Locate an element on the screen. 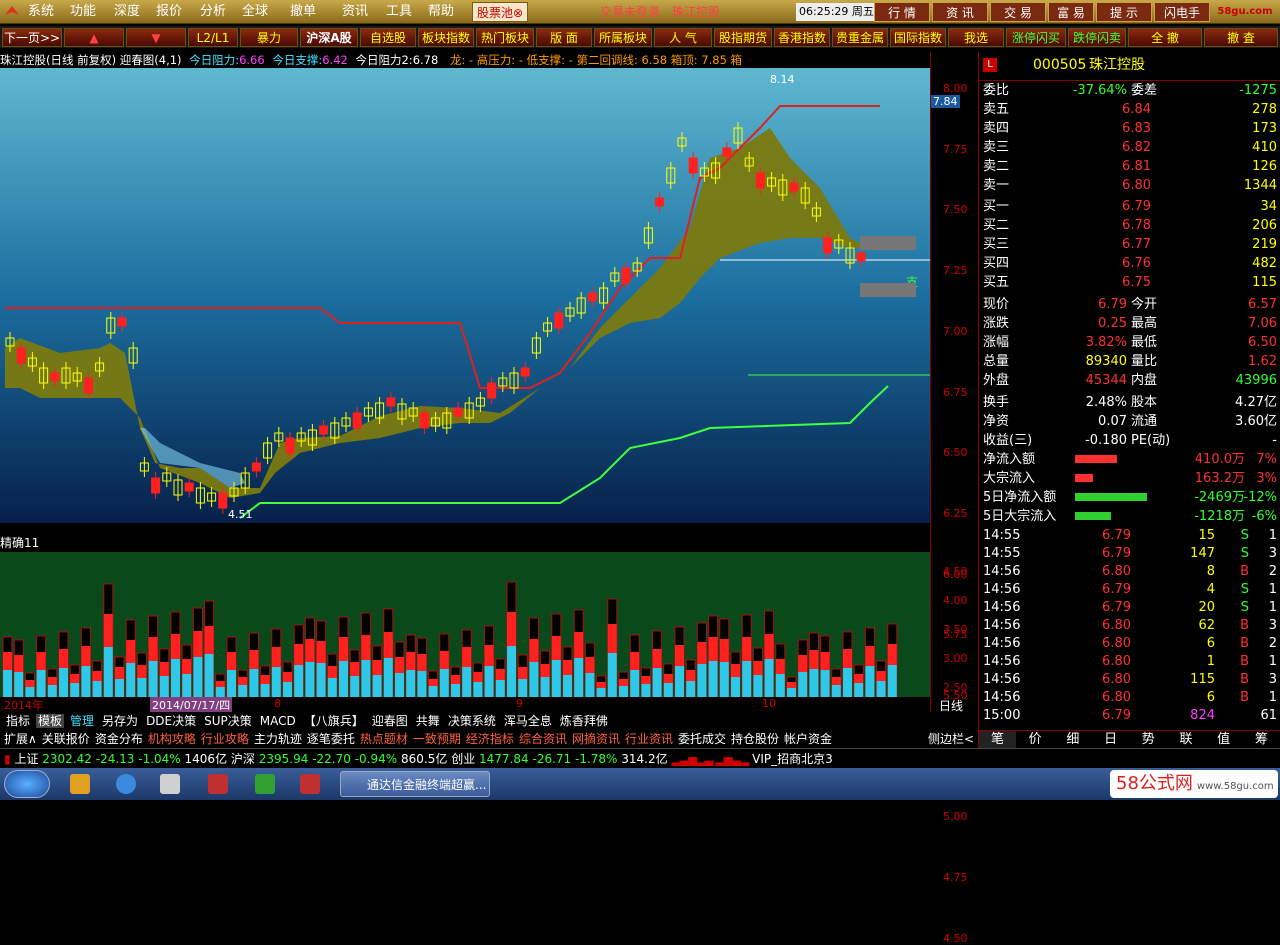 This screenshot has height=945, width=1280. menu-analysis: 分析 is located at coordinates (213, 12).